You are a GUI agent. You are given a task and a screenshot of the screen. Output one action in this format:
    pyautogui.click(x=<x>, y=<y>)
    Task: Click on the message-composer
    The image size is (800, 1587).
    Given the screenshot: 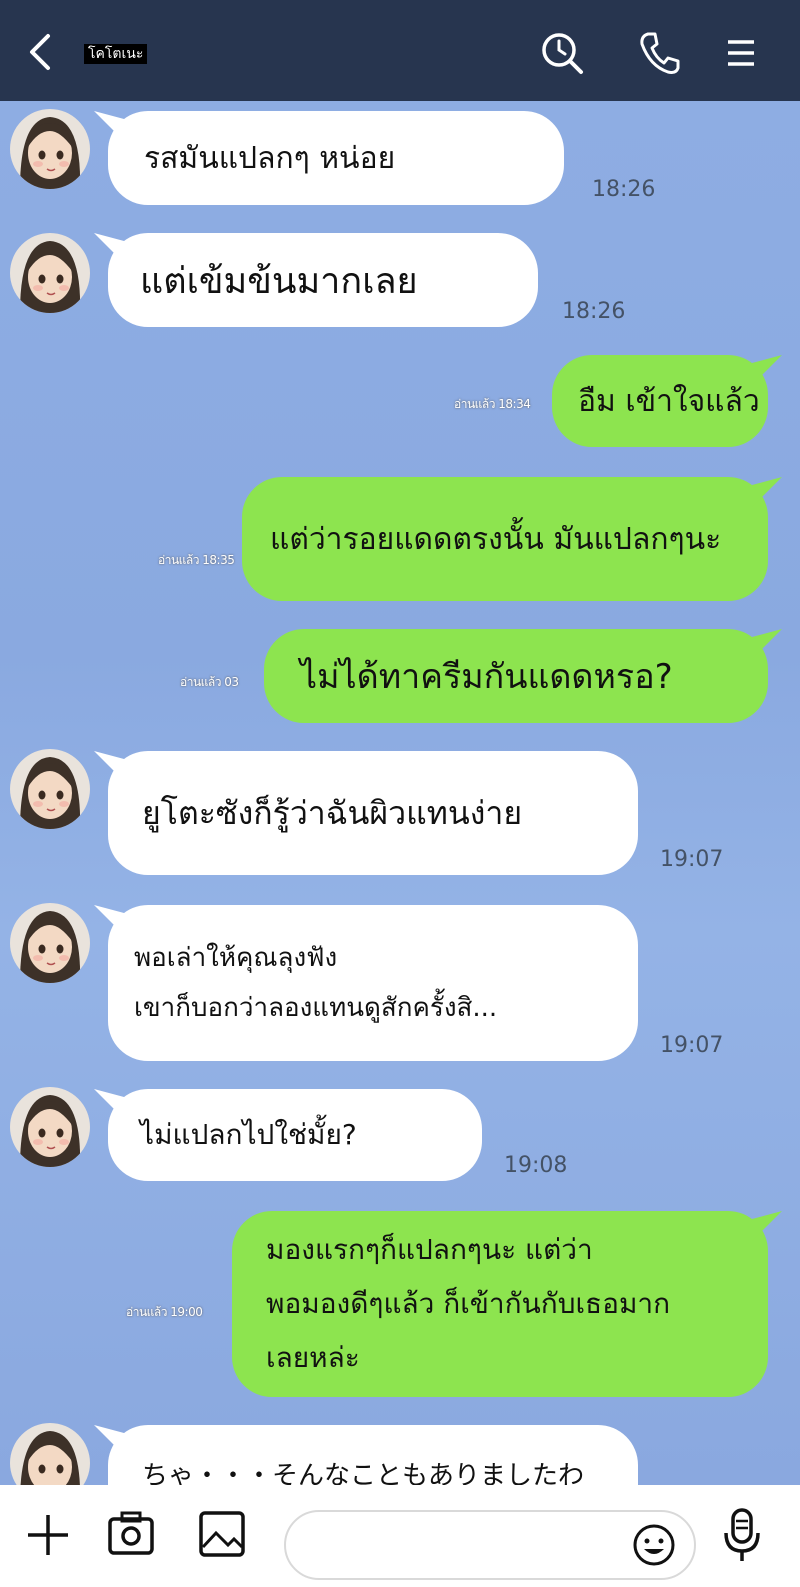 What is the action you would take?
    pyautogui.click(x=400, y=1536)
    